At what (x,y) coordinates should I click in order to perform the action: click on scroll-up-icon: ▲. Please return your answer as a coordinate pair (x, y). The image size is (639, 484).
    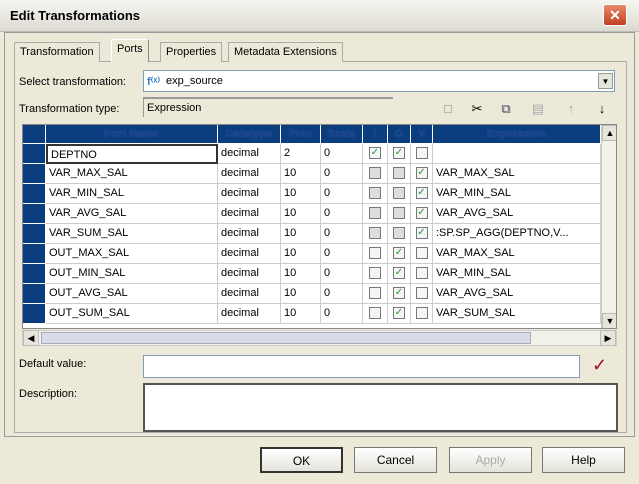
    Looking at the image, I should click on (609, 133).